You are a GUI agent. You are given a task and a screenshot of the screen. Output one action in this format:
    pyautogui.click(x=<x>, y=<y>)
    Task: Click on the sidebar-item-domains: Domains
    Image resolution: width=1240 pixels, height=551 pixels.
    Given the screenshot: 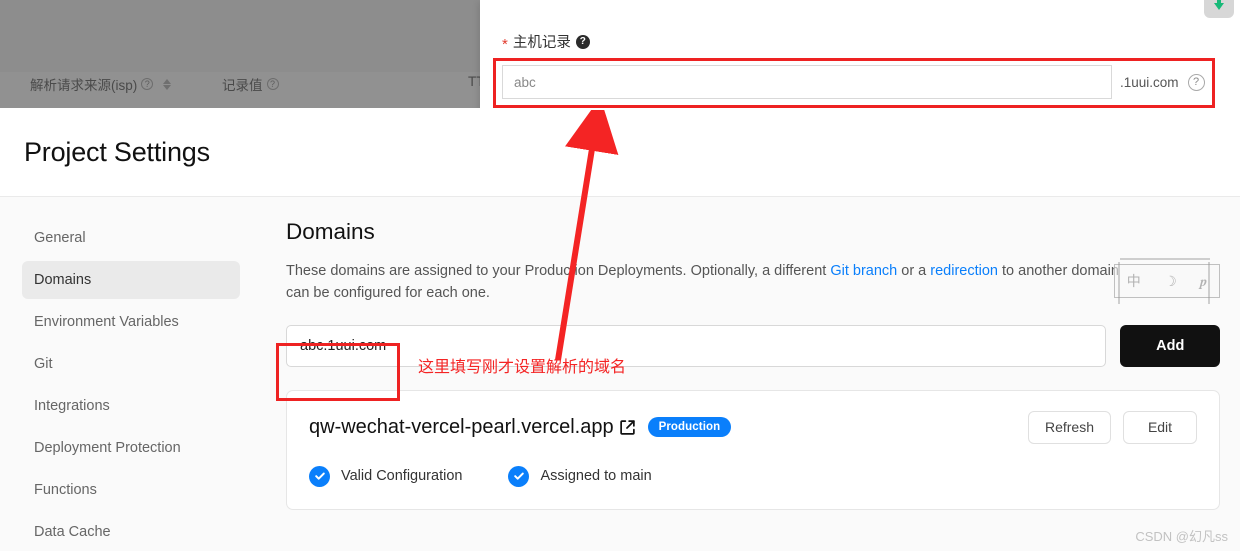 What is the action you would take?
    pyautogui.click(x=131, y=280)
    